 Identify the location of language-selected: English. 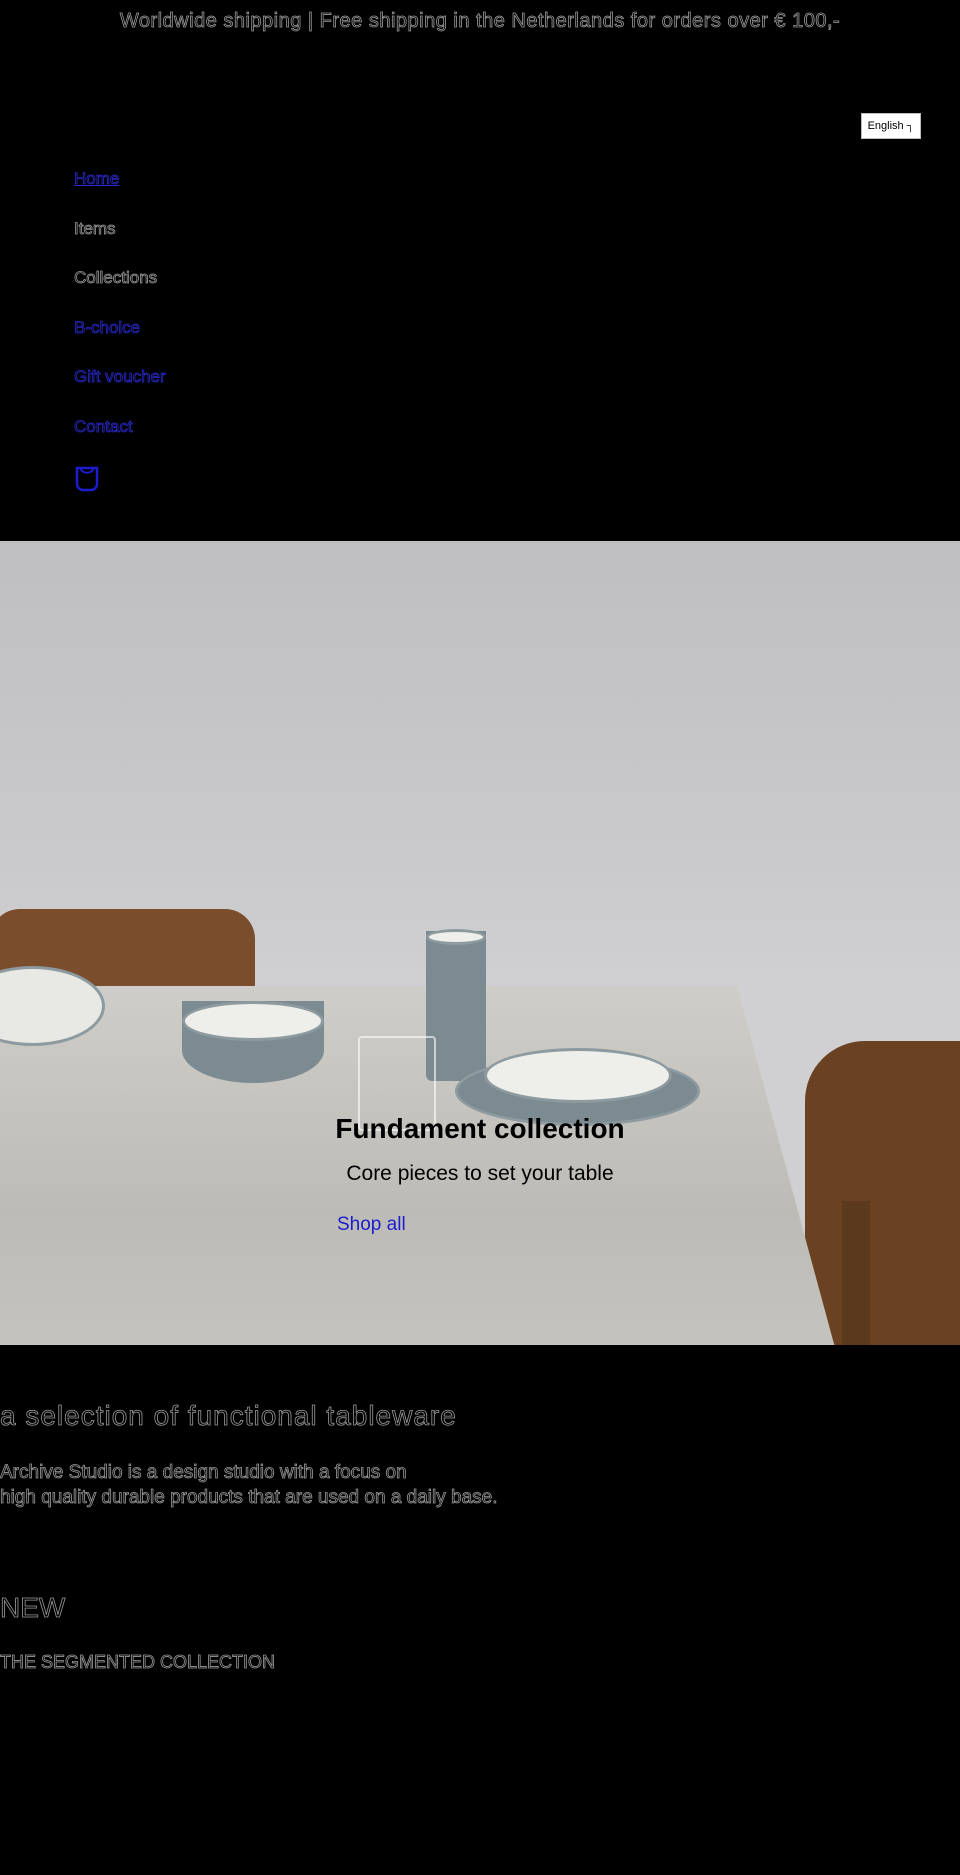
(885, 126).